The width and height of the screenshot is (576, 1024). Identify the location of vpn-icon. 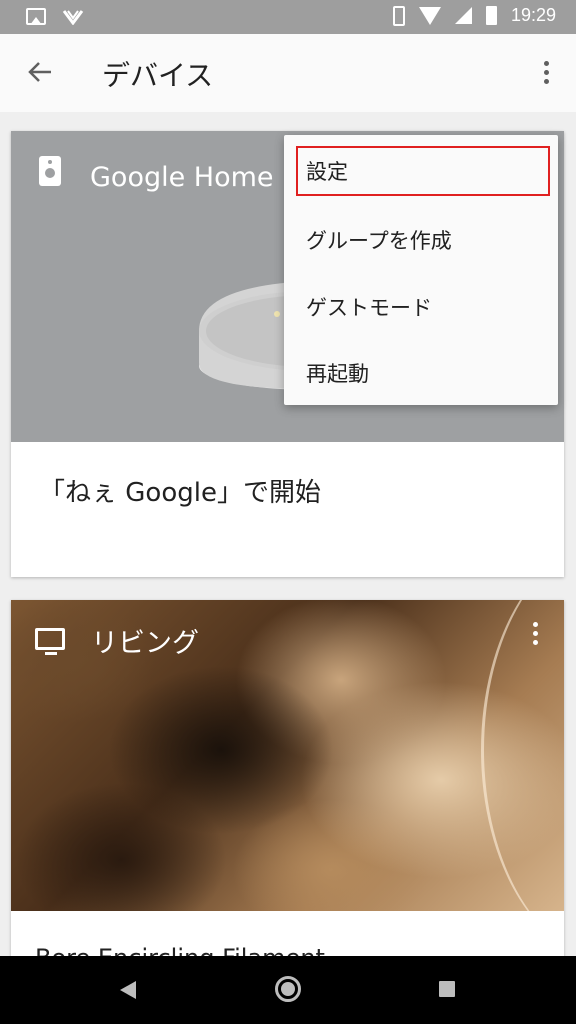
(73, 17).